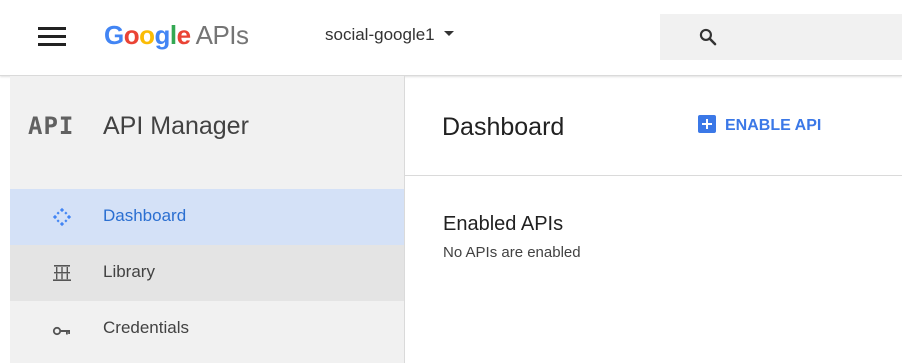 The image size is (902, 363). I want to click on library-icon, so click(62, 273).